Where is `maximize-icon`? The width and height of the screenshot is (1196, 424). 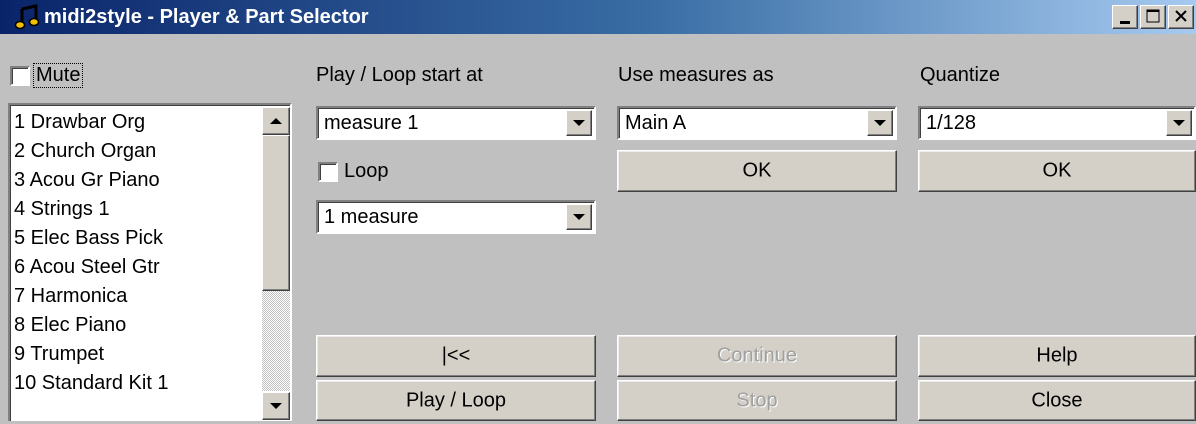 maximize-icon is located at coordinates (1153, 16).